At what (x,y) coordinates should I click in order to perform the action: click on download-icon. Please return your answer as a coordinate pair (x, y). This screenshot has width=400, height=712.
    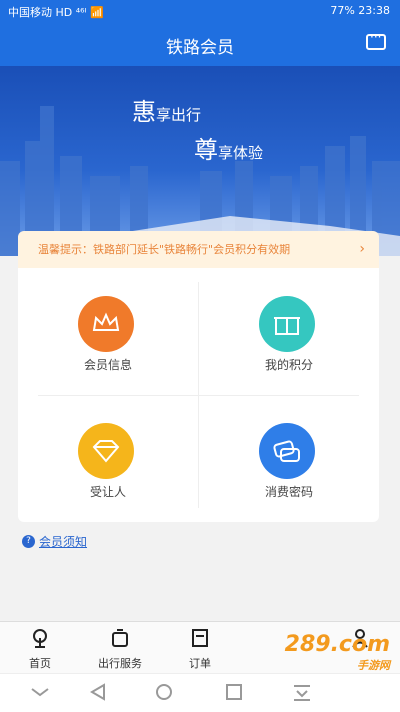
    Looking at the image, I should click on (302, 692).